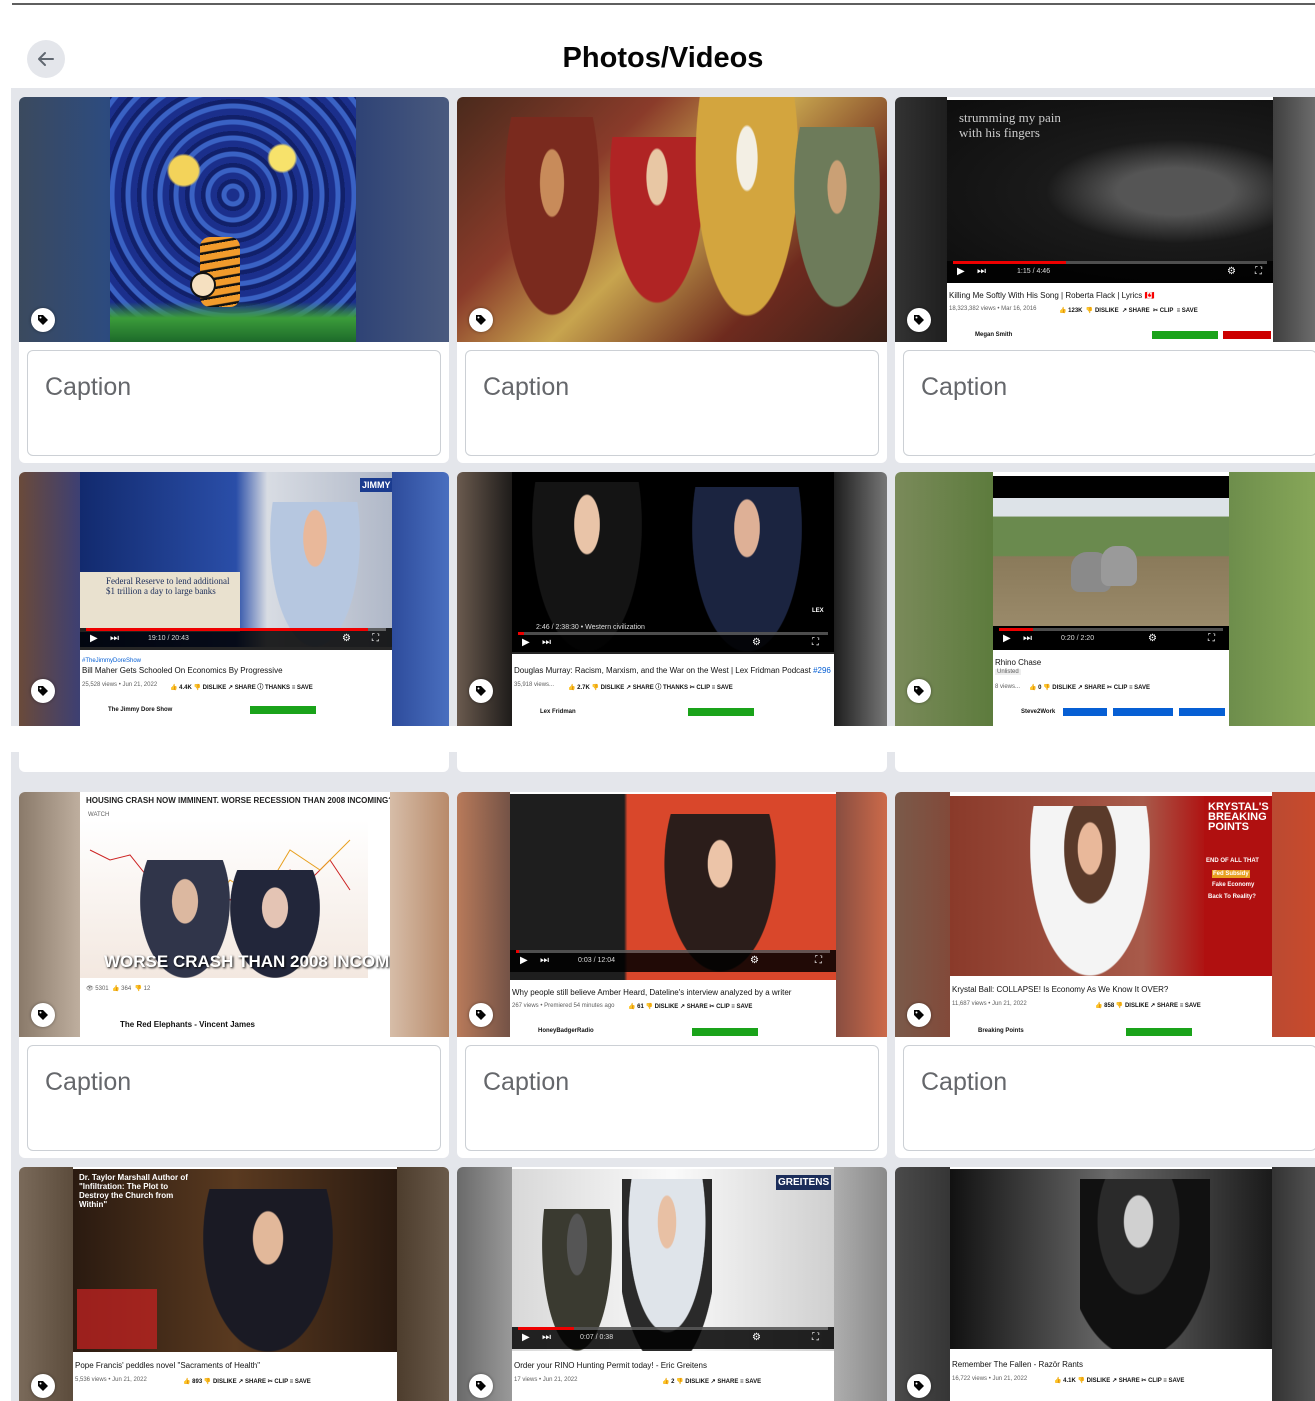  Describe the element at coordinates (673, 1338) in the screenshot. I see `video-controls: ▶ ⏭ 0:07 / 0:38 ⚙ ⛶` at that location.